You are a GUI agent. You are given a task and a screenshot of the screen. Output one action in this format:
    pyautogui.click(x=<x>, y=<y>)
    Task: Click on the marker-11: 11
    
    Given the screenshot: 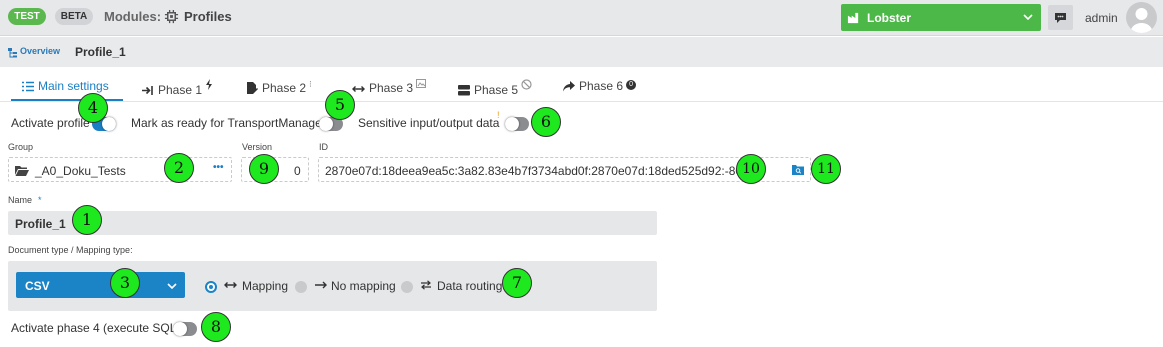 What is the action you would take?
    pyautogui.click(x=826, y=169)
    